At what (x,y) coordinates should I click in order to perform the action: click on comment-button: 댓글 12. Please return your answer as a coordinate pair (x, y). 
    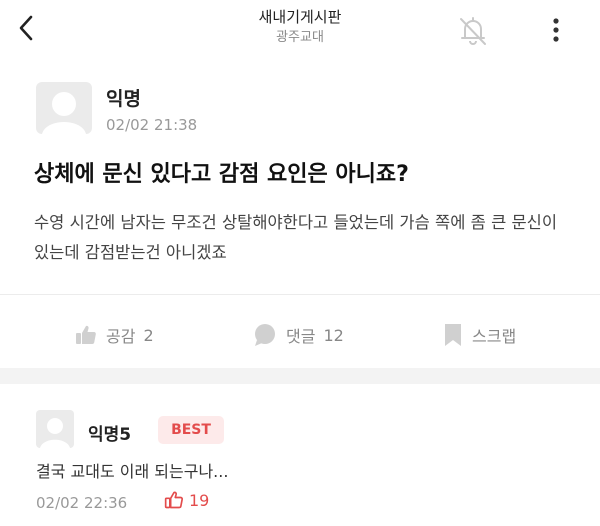
    Looking at the image, I should click on (298, 335).